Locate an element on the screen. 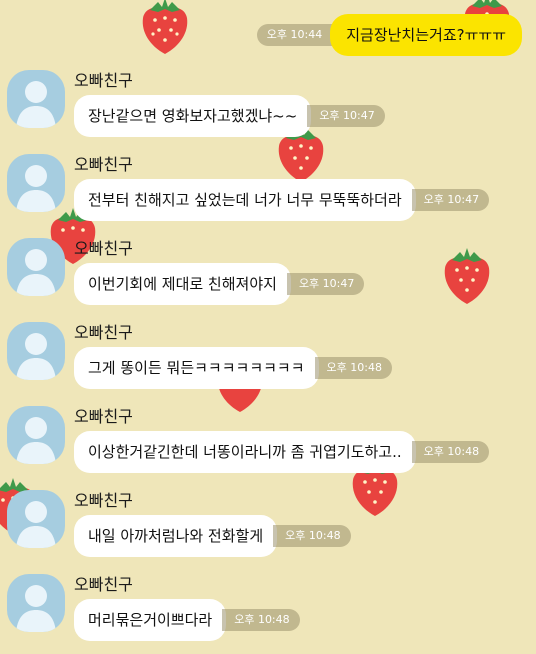 The width and height of the screenshot is (536, 654). received-message: 오빠친구 이상한거같긴한데 너똥이라니까 좀 귀엽기도하고.. 오후 10:48 is located at coordinates (268, 446).